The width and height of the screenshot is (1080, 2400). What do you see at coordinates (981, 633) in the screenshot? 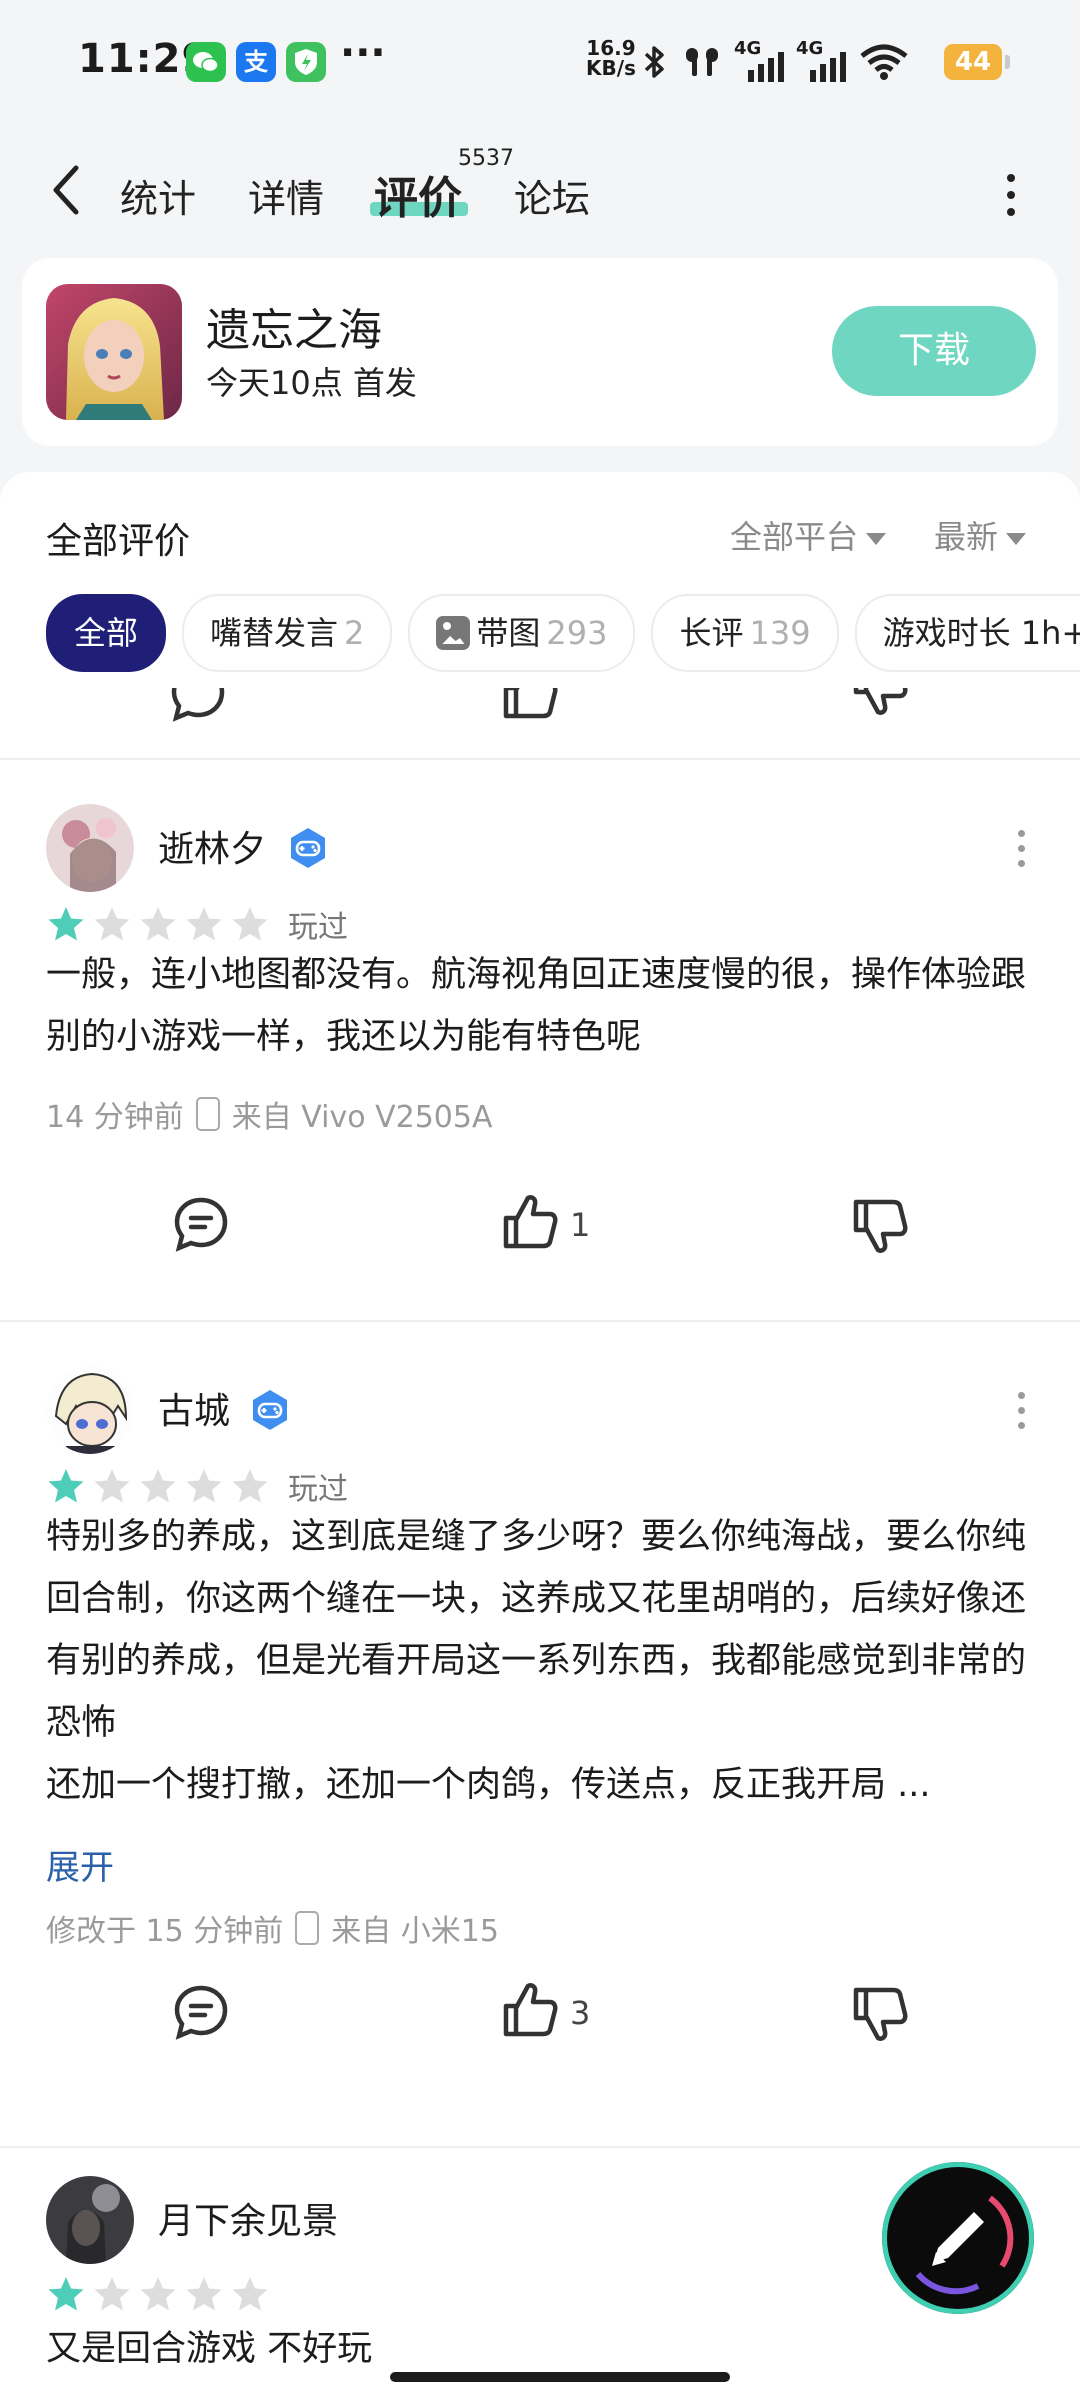
I see `chip-label: 游戏时长 1h+` at bounding box center [981, 633].